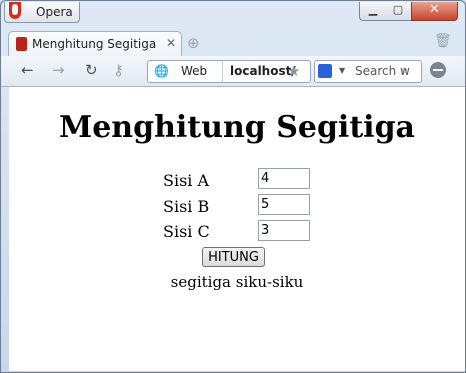  Describe the element at coordinates (186, 206) in the screenshot. I see `sisi-b-label: Sisi B` at that location.